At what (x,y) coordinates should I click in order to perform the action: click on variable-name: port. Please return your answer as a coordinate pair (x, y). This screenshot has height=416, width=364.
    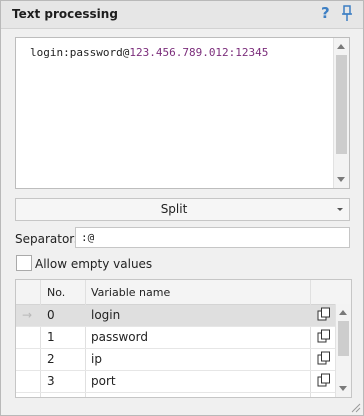
    Looking at the image, I should click on (103, 381).